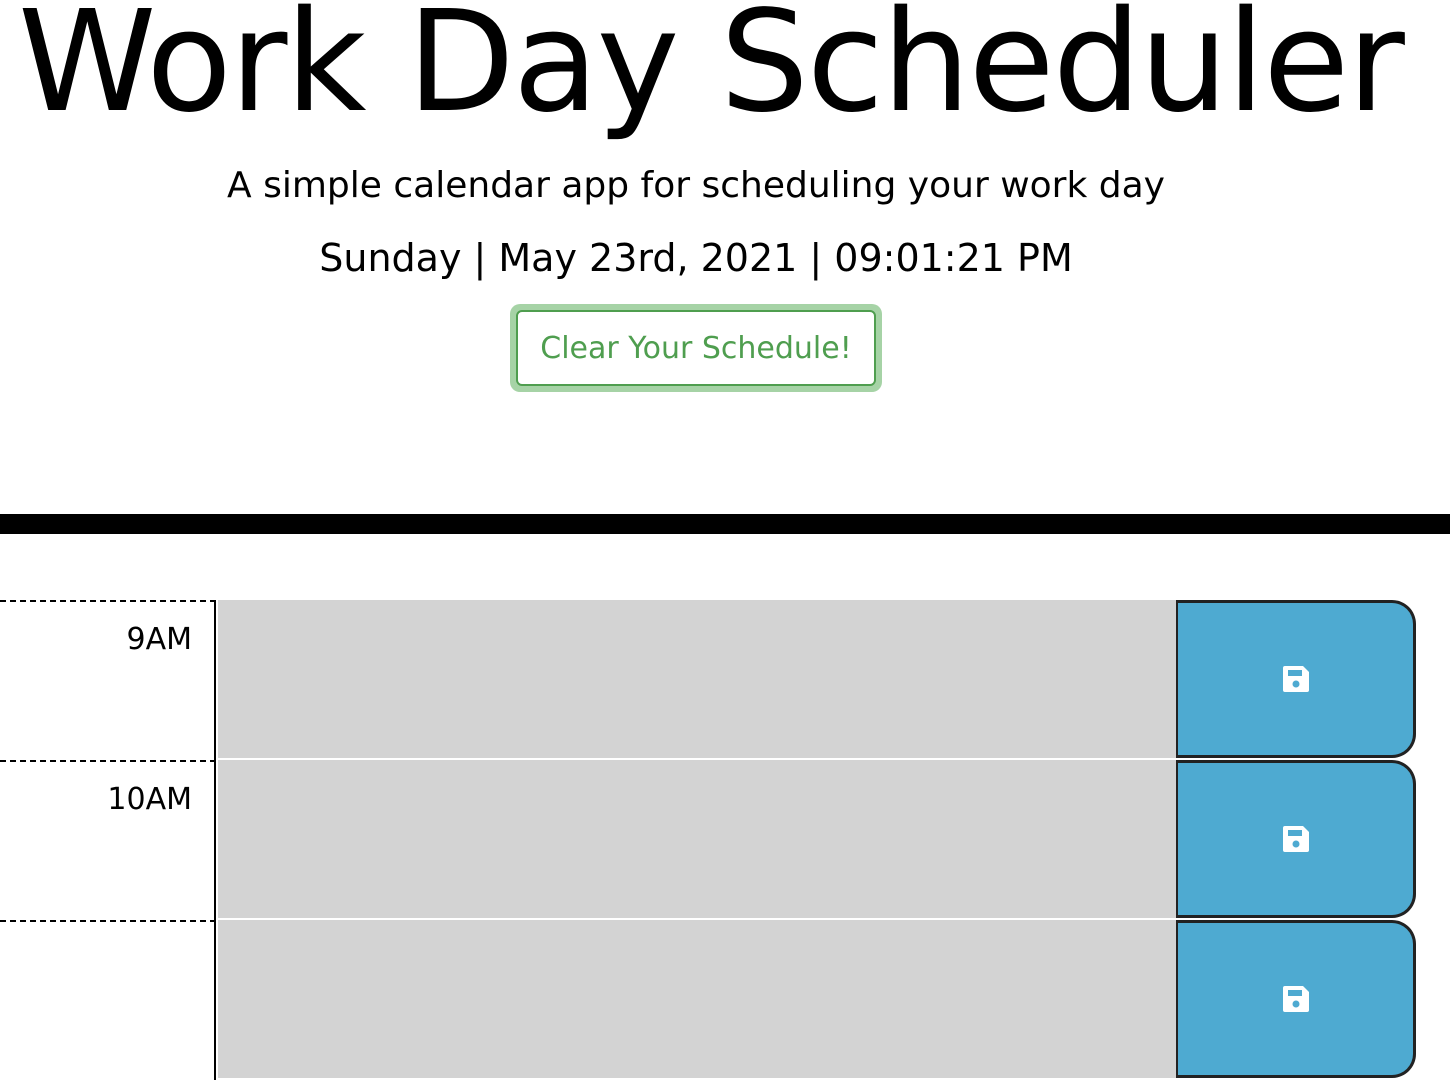 The height and width of the screenshot is (1080, 1450). Describe the element at coordinates (725, 524) in the screenshot. I see `header-divider` at that location.